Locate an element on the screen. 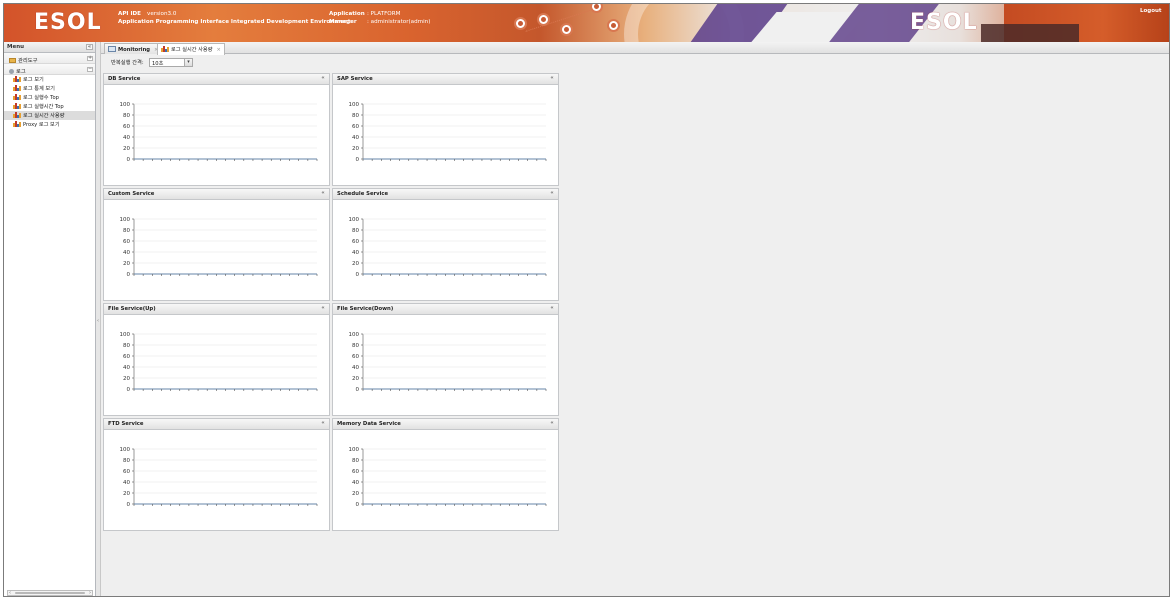  panel-header: DB Service « is located at coordinates (216, 79).